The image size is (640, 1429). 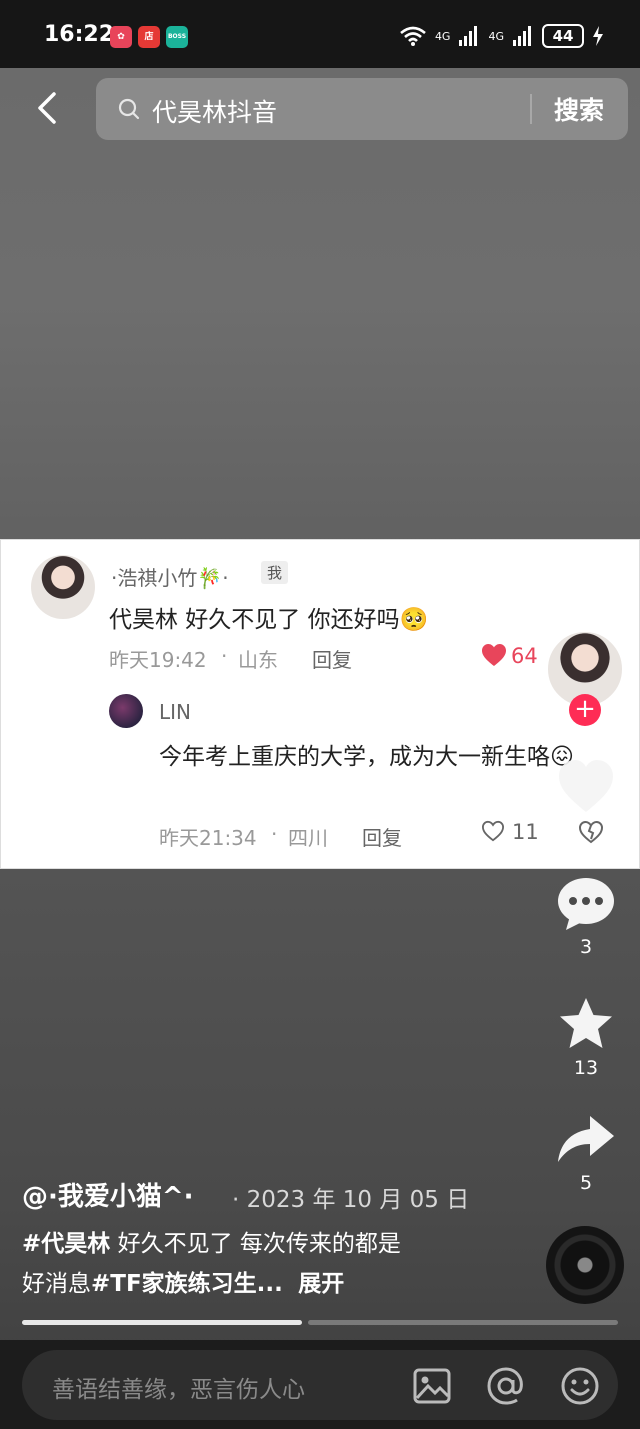 What do you see at coordinates (525, 832) in the screenshot?
I see `like-count: 11` at bounding box center [525, 832].